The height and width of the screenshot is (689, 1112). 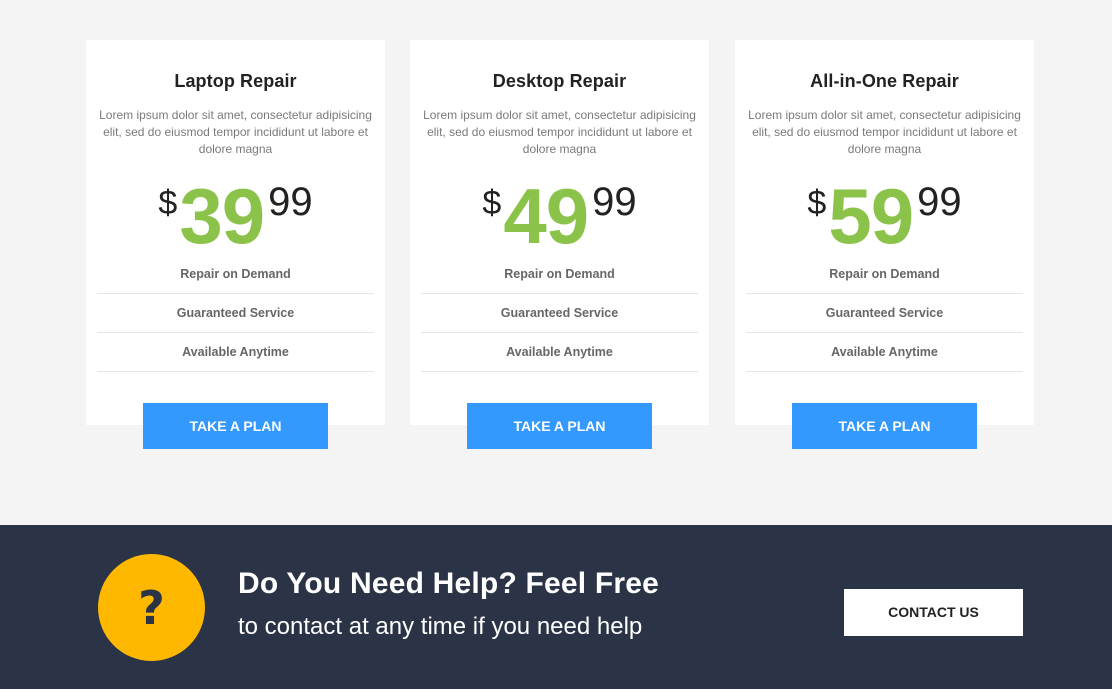 What do you see at coordinates (871, 216) in the screenshot?
I see `price-whole: 59` at bounding box center [871, 216].